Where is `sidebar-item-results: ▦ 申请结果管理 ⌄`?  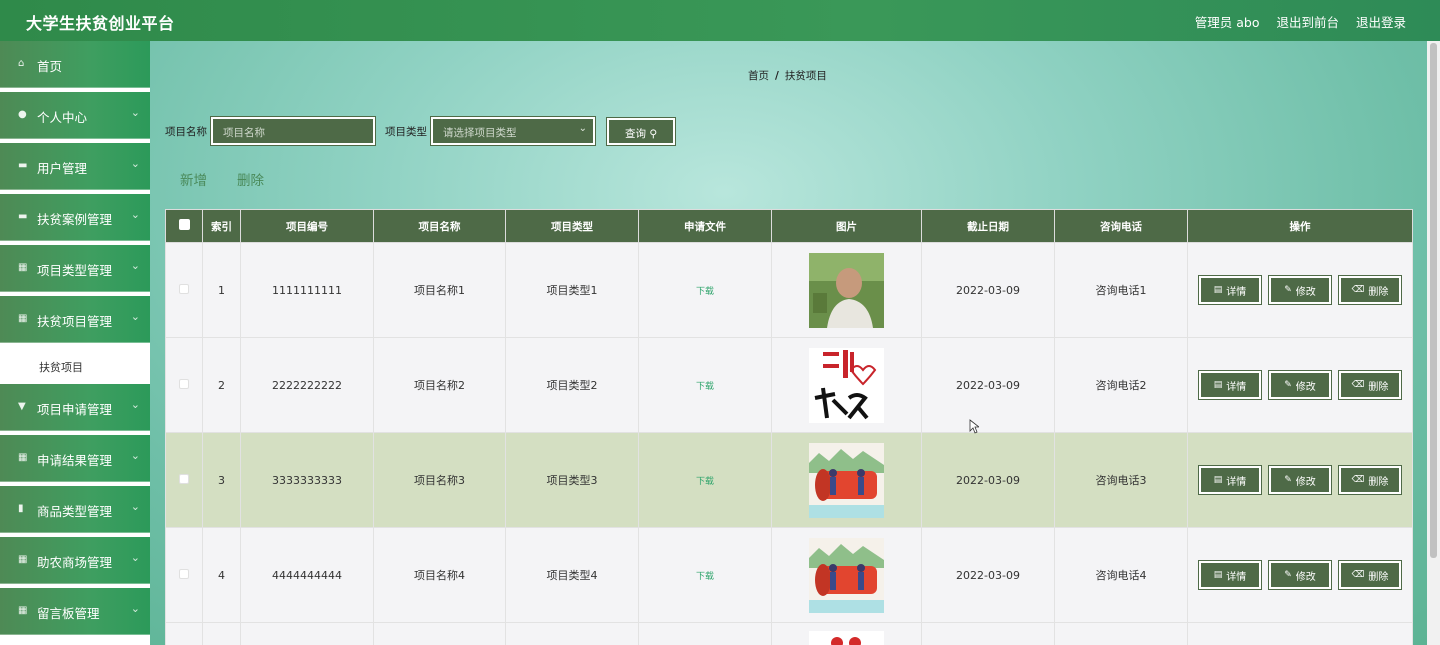
sidebar-item-results: ▦ 申请结果管理 ⌄ is located at coordinates (75, 458).